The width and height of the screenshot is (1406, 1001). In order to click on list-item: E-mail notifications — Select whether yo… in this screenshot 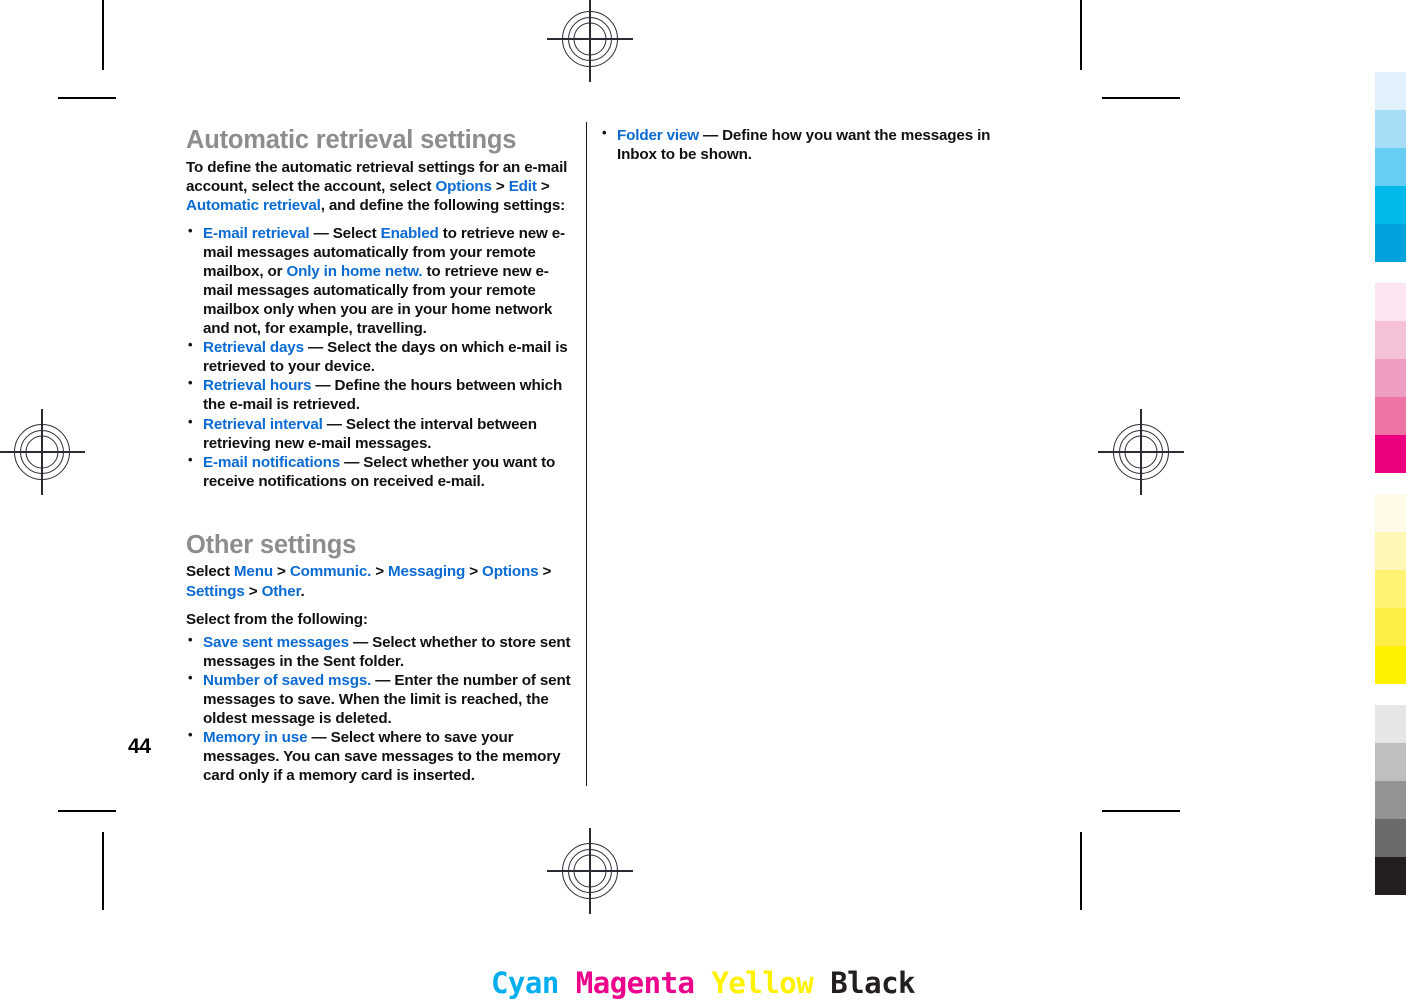, I will do `click(382, 471)`.